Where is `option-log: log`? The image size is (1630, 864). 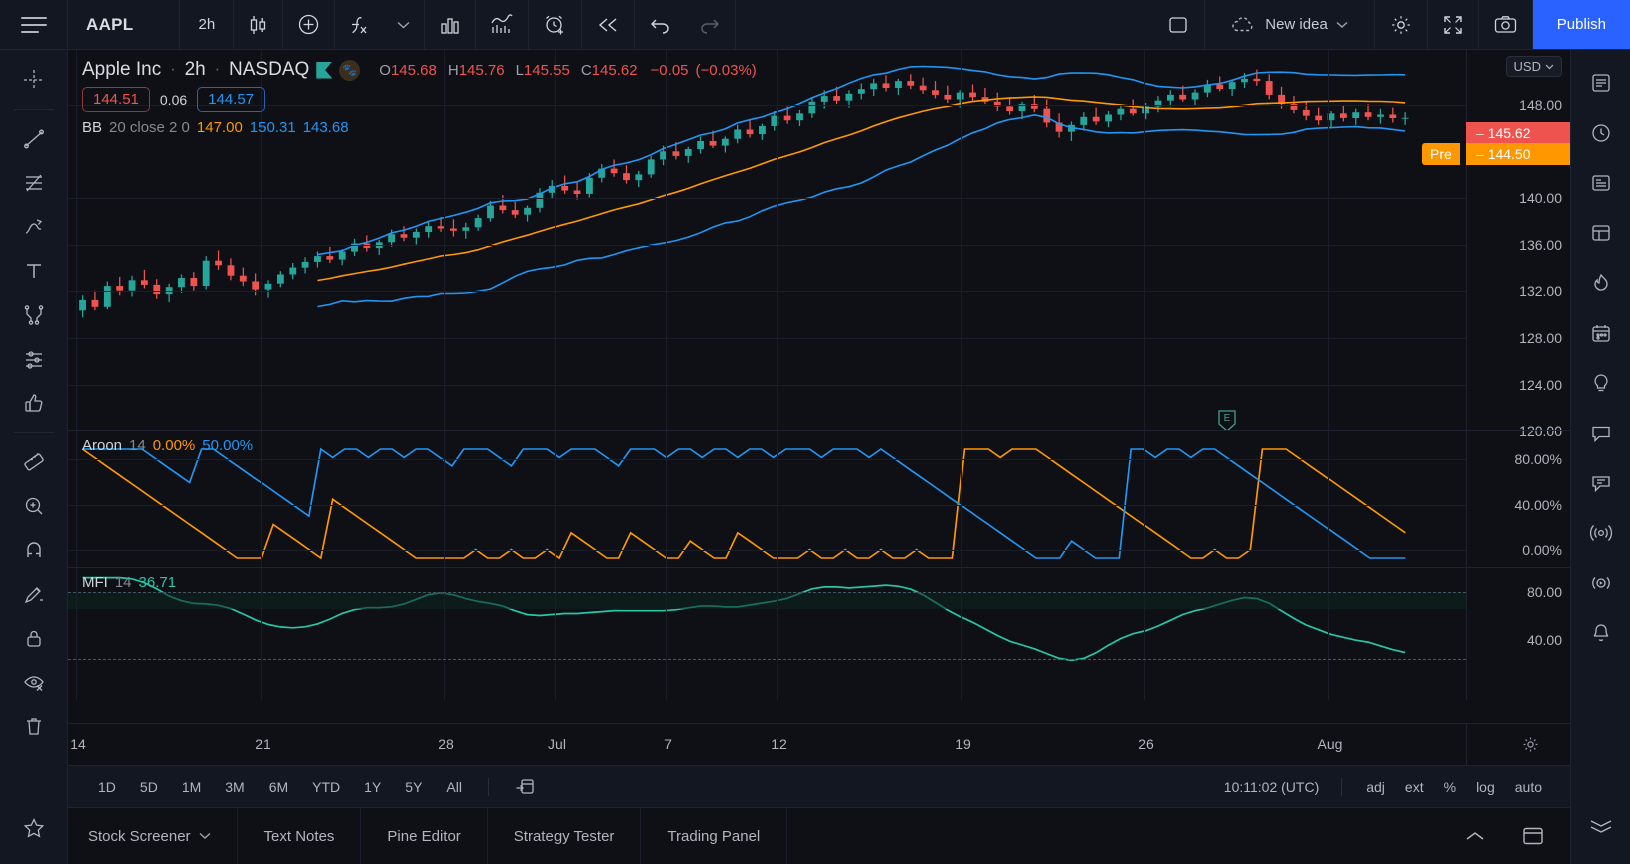 option-log: log is located at coordinates (1485, 787).